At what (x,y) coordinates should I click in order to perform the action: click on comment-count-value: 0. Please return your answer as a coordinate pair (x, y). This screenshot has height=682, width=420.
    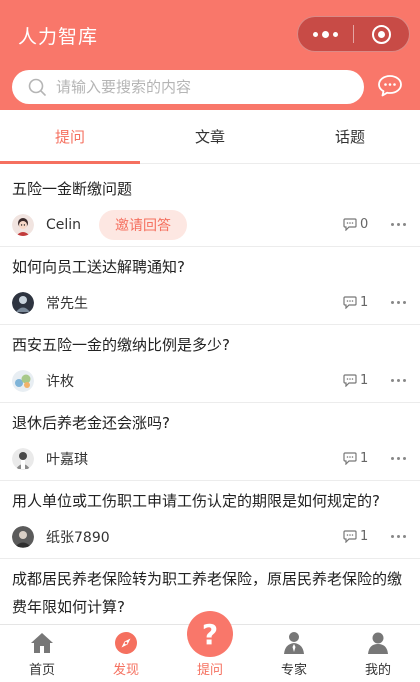
    Looking at the image, I should click on (364, 224).